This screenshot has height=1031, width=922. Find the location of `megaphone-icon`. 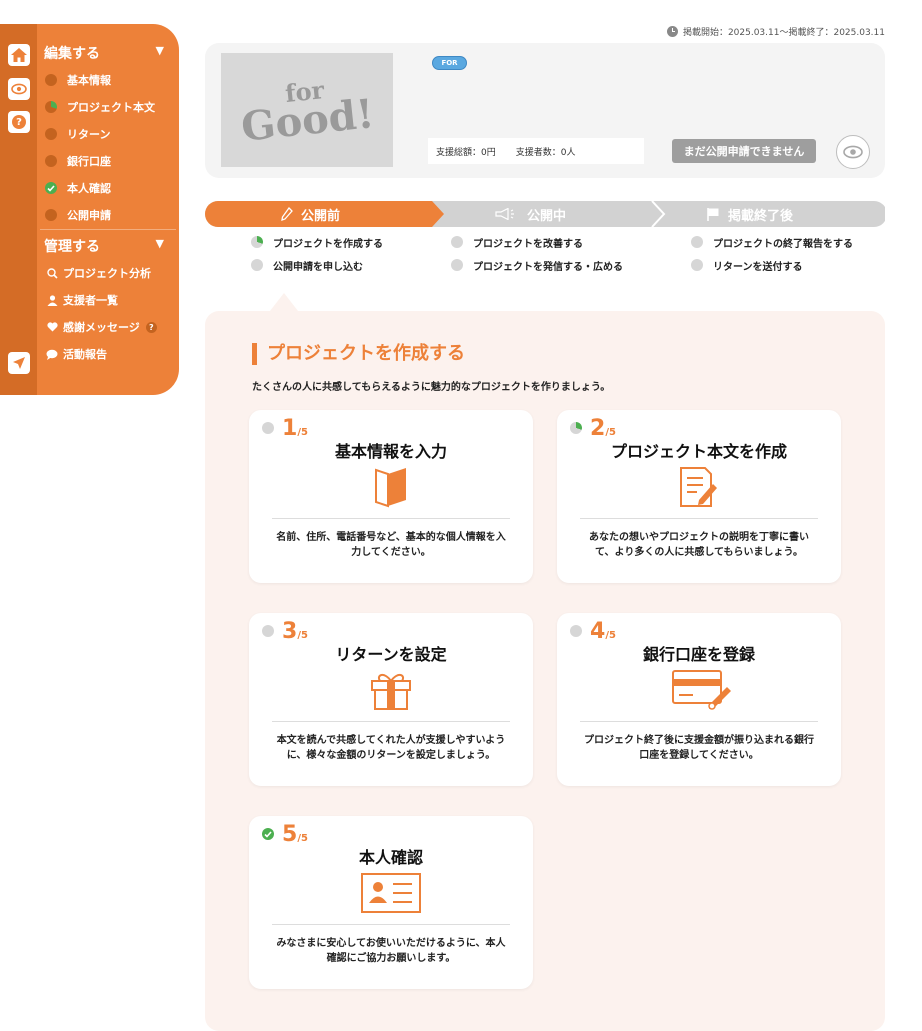

megaphone-icon is located at coordinates (504, 214).